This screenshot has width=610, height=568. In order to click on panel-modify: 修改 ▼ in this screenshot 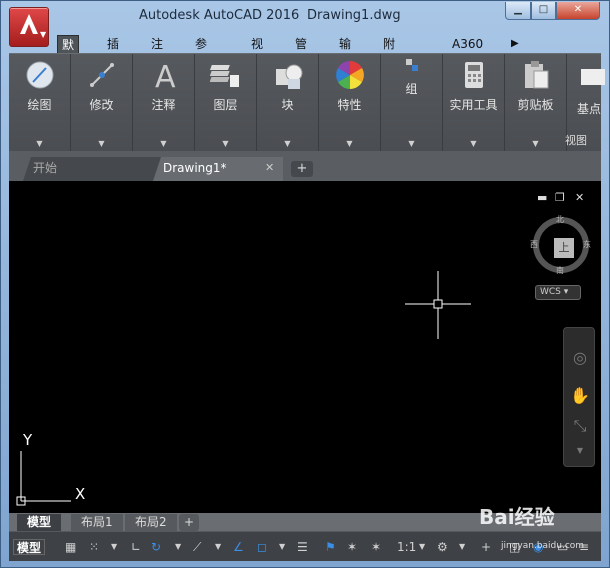, I will do `click(102, 103)`.